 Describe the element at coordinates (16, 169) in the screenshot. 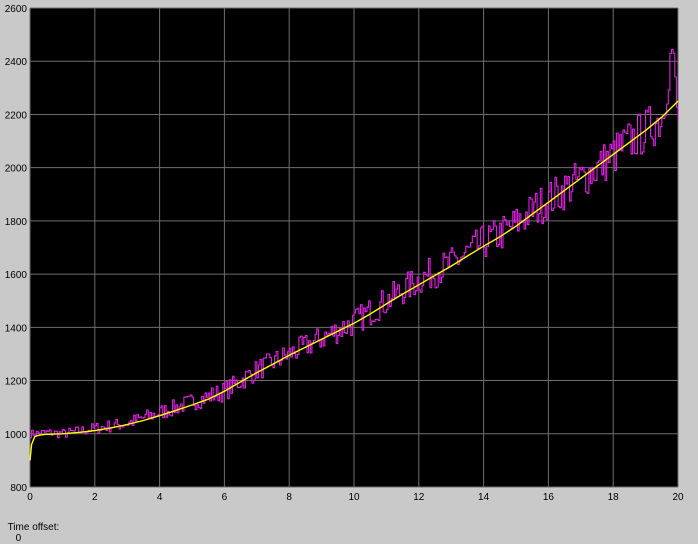

I see `y-tick-label: 2000` at that location.